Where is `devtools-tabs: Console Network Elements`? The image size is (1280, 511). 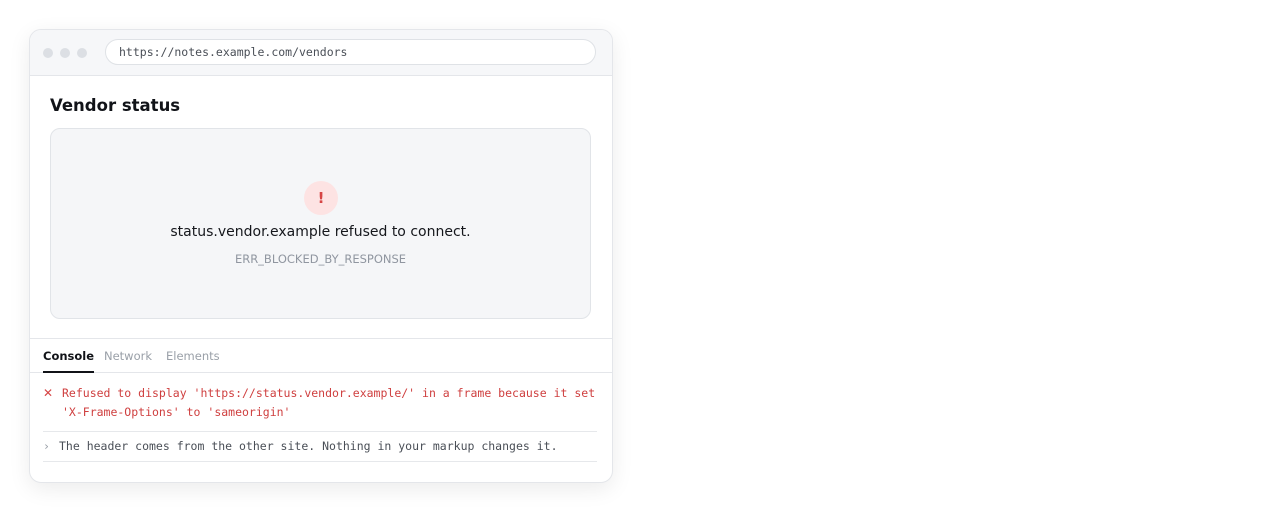 devtools-tabs: Console Network Elements is located at coordinates (321, 356).